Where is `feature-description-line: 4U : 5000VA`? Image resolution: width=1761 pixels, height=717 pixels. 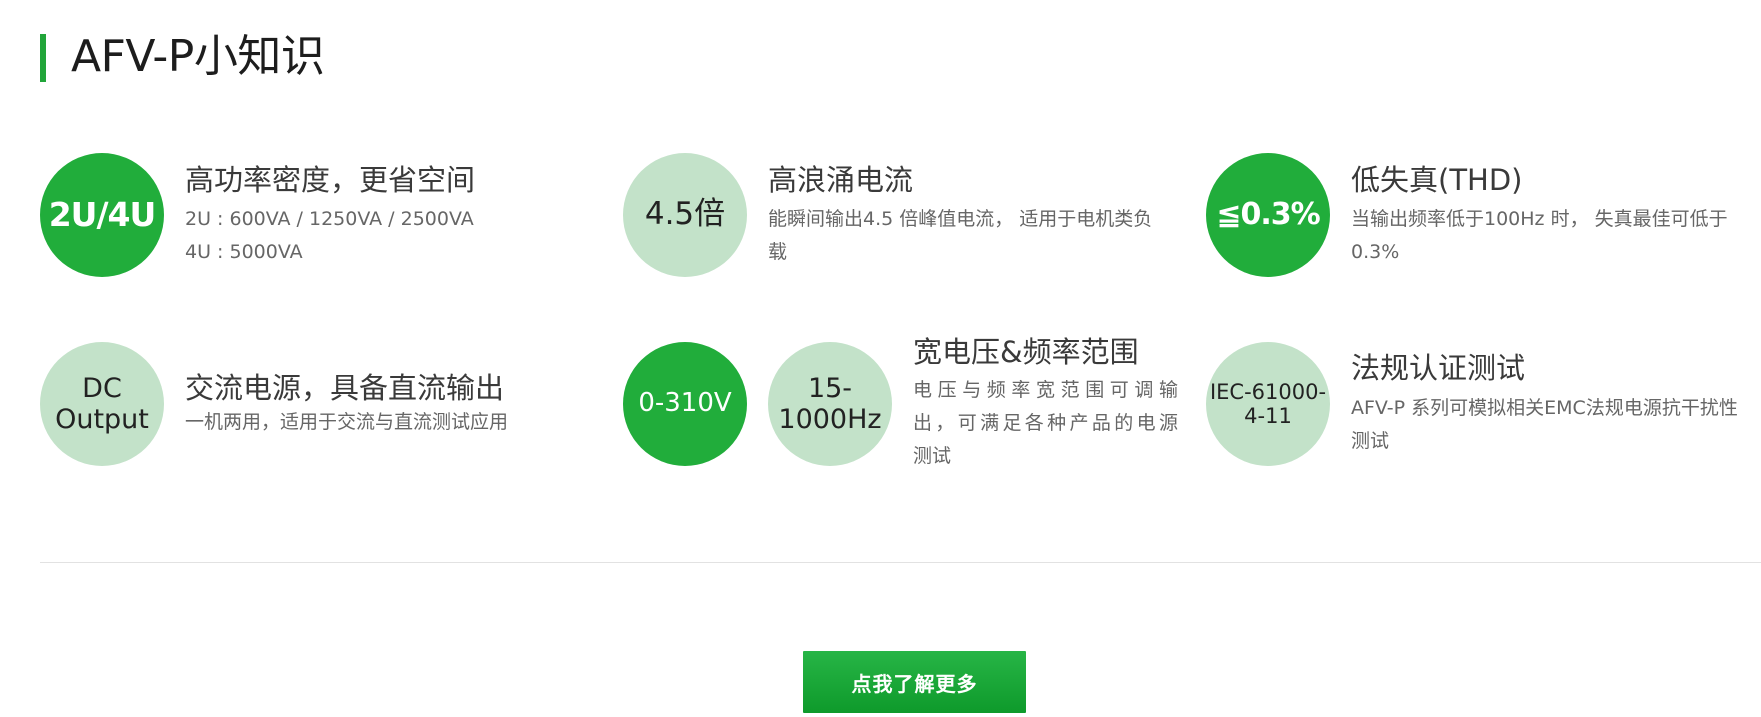
feature-description-line: 4U : 5000VA is located at coordinates (244, 252).